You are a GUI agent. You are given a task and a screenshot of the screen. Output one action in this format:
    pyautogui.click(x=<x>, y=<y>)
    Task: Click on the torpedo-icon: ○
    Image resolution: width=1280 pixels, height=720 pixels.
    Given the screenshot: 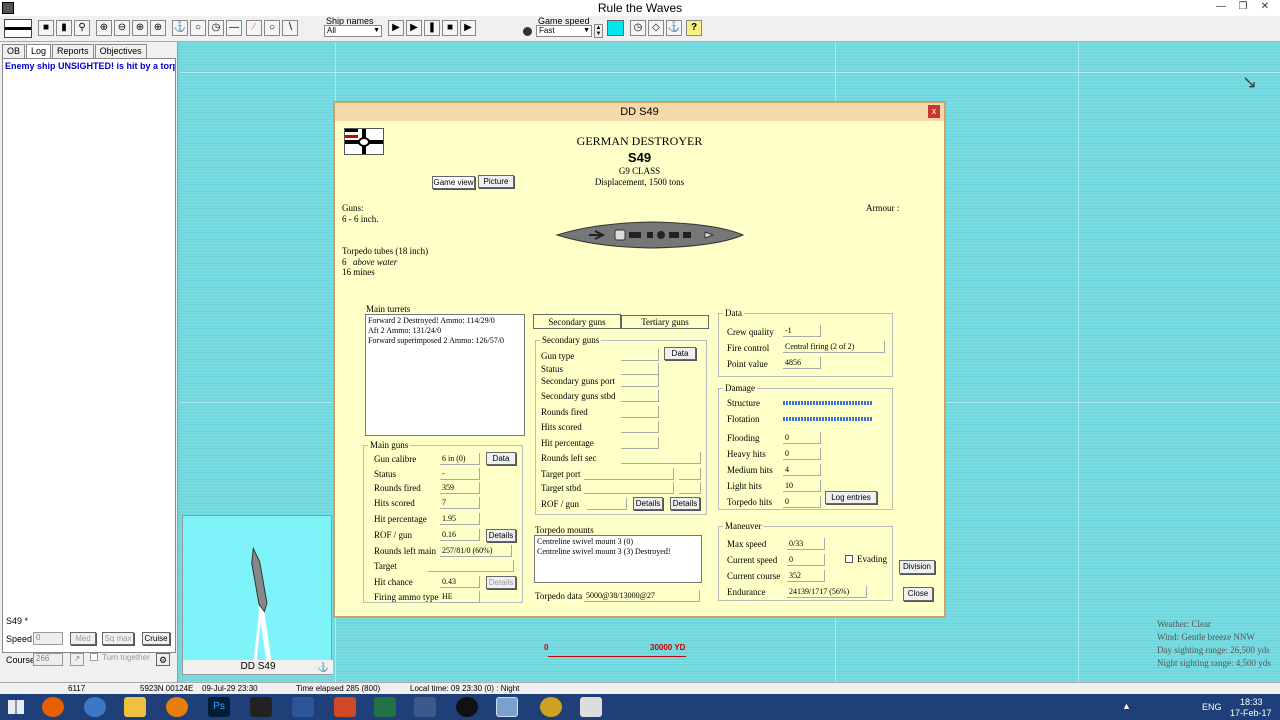 What is the action you would take?
    pyautogui.click(x=272, y=28)
    